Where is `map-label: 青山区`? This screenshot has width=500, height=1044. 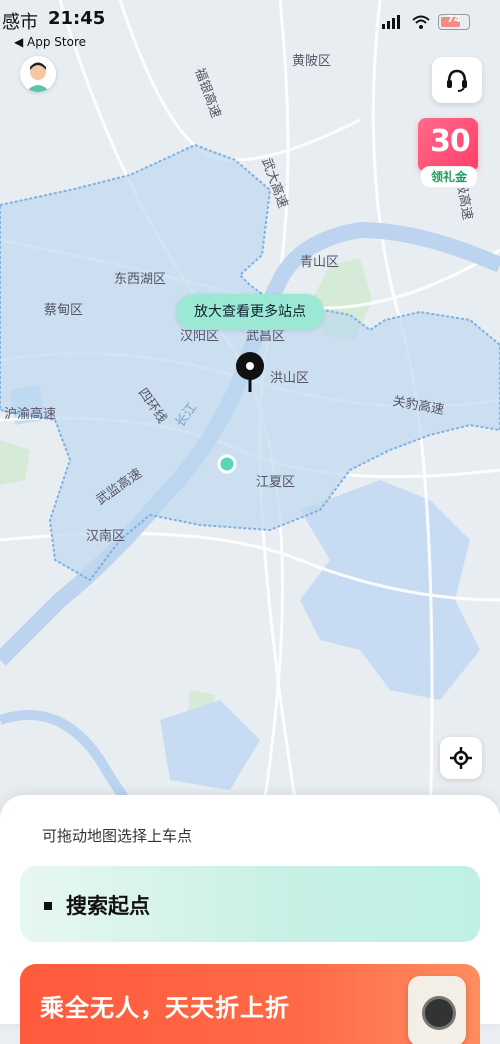 map-label: 青山区 is located at coordinates (319, 262).